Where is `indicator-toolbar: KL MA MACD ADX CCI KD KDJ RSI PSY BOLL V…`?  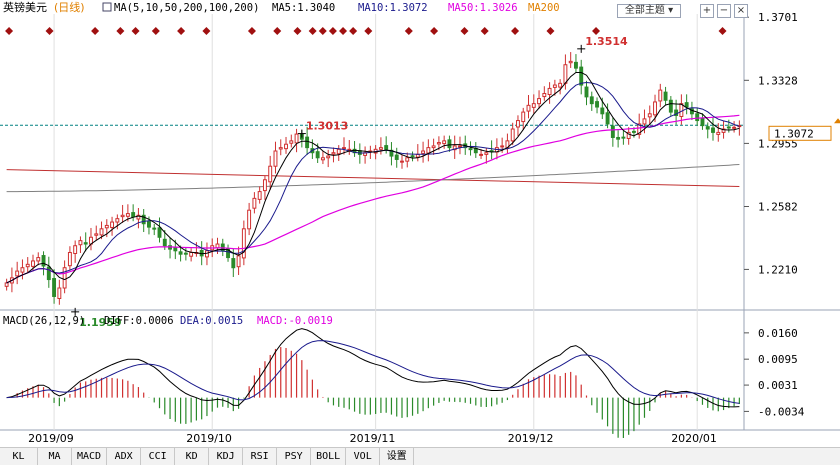
indicator-toolbar: KL MA MACD ADX CCI KD KDJ RSI PSY BOLL V… is located at coordinates (420, 456).